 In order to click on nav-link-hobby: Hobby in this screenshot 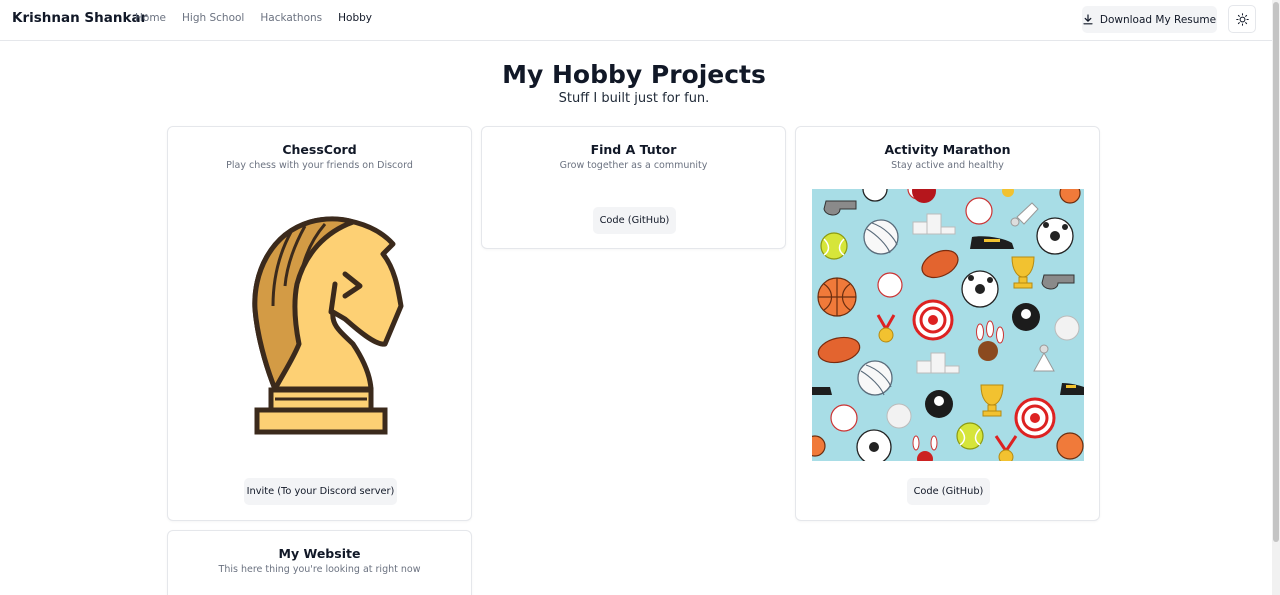, I will do `click(355, 18)`.